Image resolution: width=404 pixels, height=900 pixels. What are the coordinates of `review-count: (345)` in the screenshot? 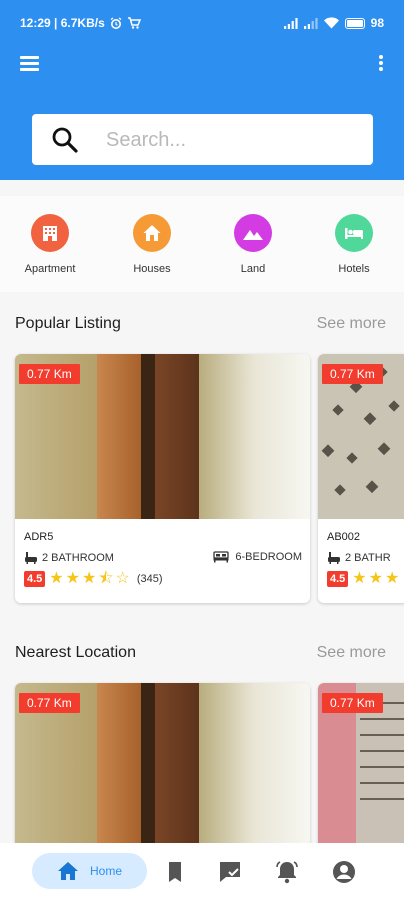 It's located at (149, 579).